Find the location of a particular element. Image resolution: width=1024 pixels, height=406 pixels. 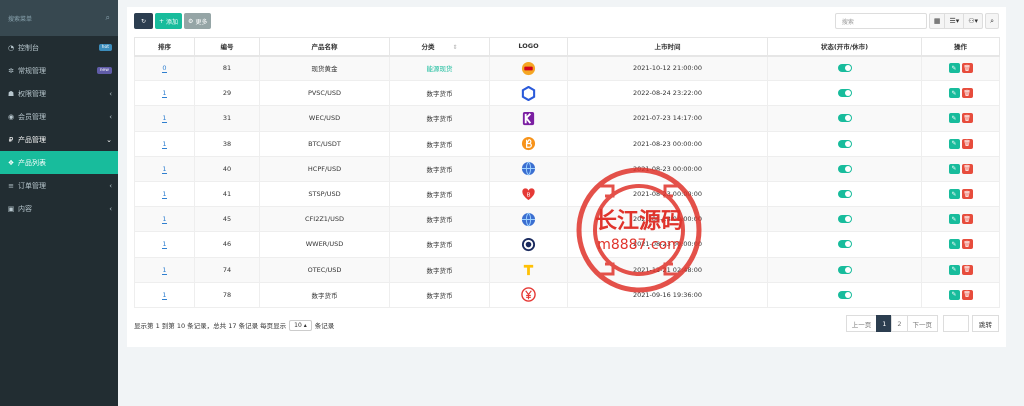

trash-icon: 🗑 is located at coordinates (967, 295).